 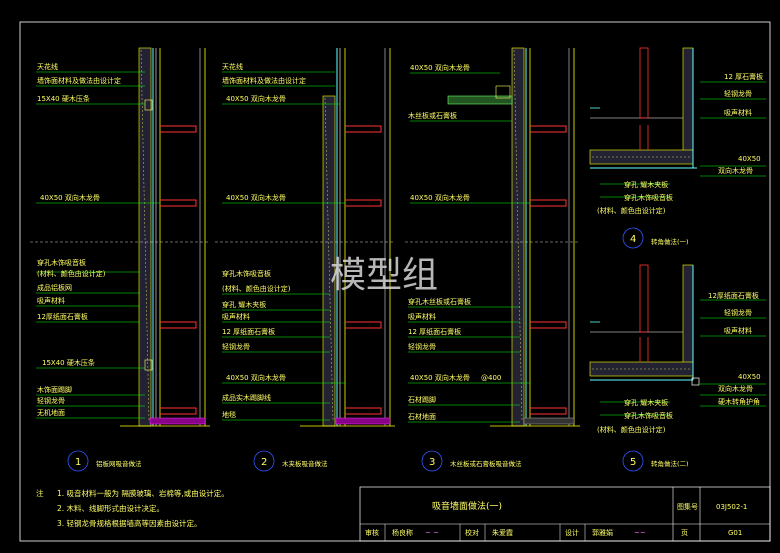 What do you see at coordinates (422, 399) in the screenshot?
I see `d3-label-9: 石材踢脚` at bounding box center [422, 399].